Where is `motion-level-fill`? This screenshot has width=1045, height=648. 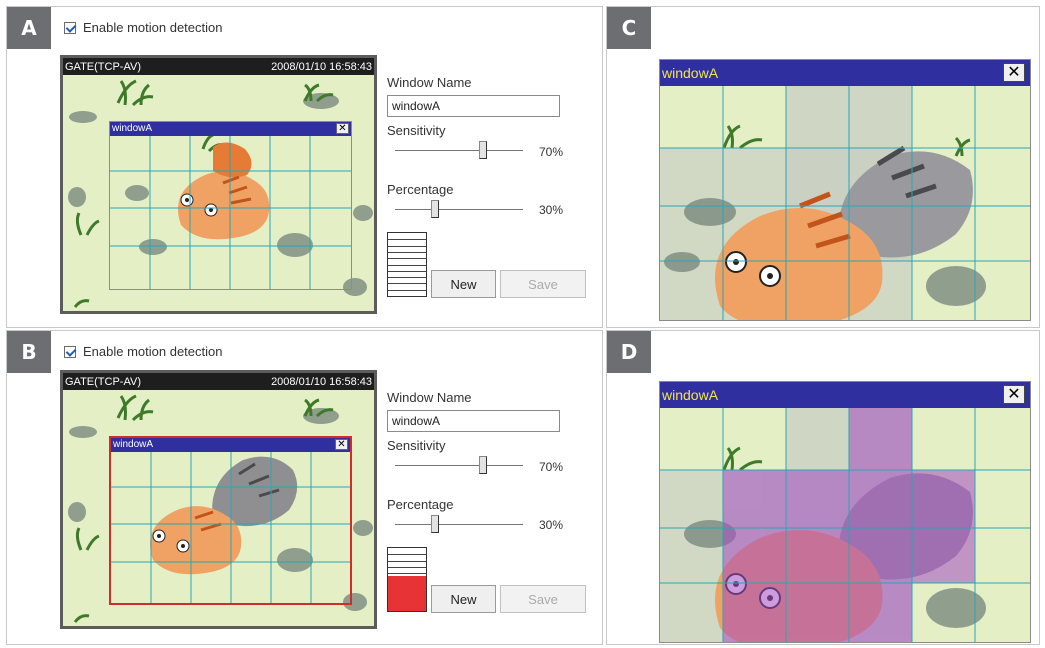
motion-level-fill is located at coordinates (407, 593).